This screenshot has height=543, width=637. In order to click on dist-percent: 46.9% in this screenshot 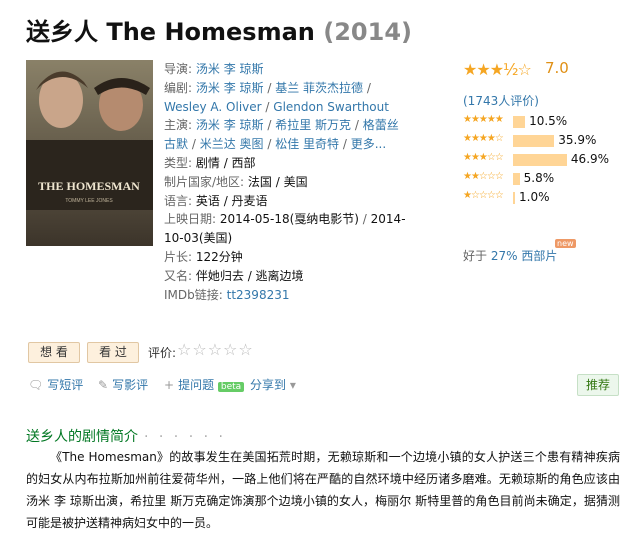, I will do `click(590, 159)`.